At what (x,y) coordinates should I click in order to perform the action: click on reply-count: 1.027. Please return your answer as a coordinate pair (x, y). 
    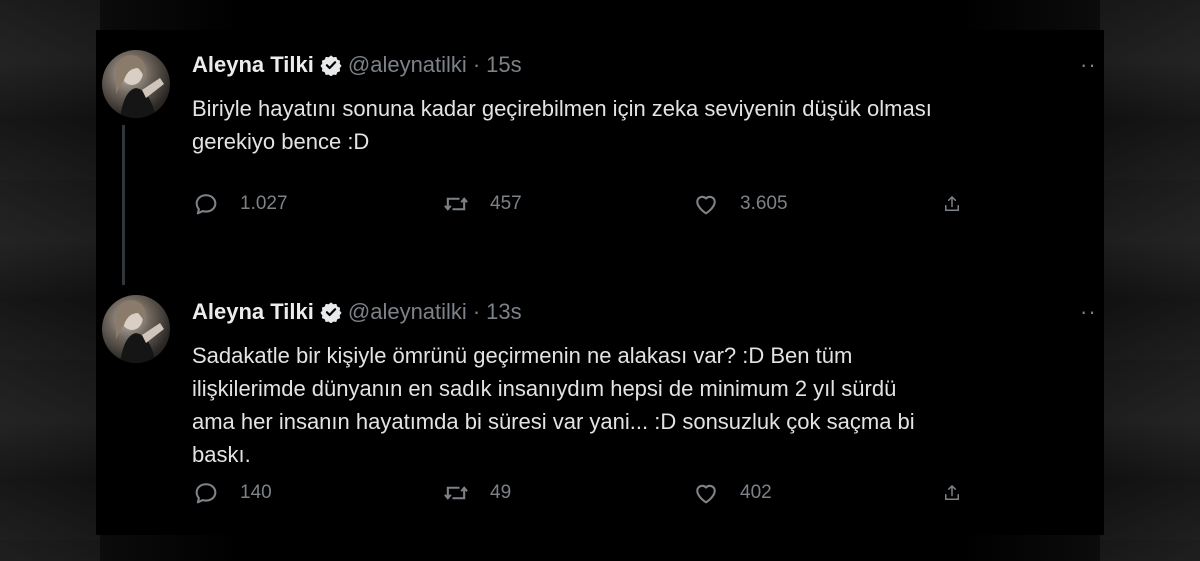
    Looking at the image, I should click on (264, 203).